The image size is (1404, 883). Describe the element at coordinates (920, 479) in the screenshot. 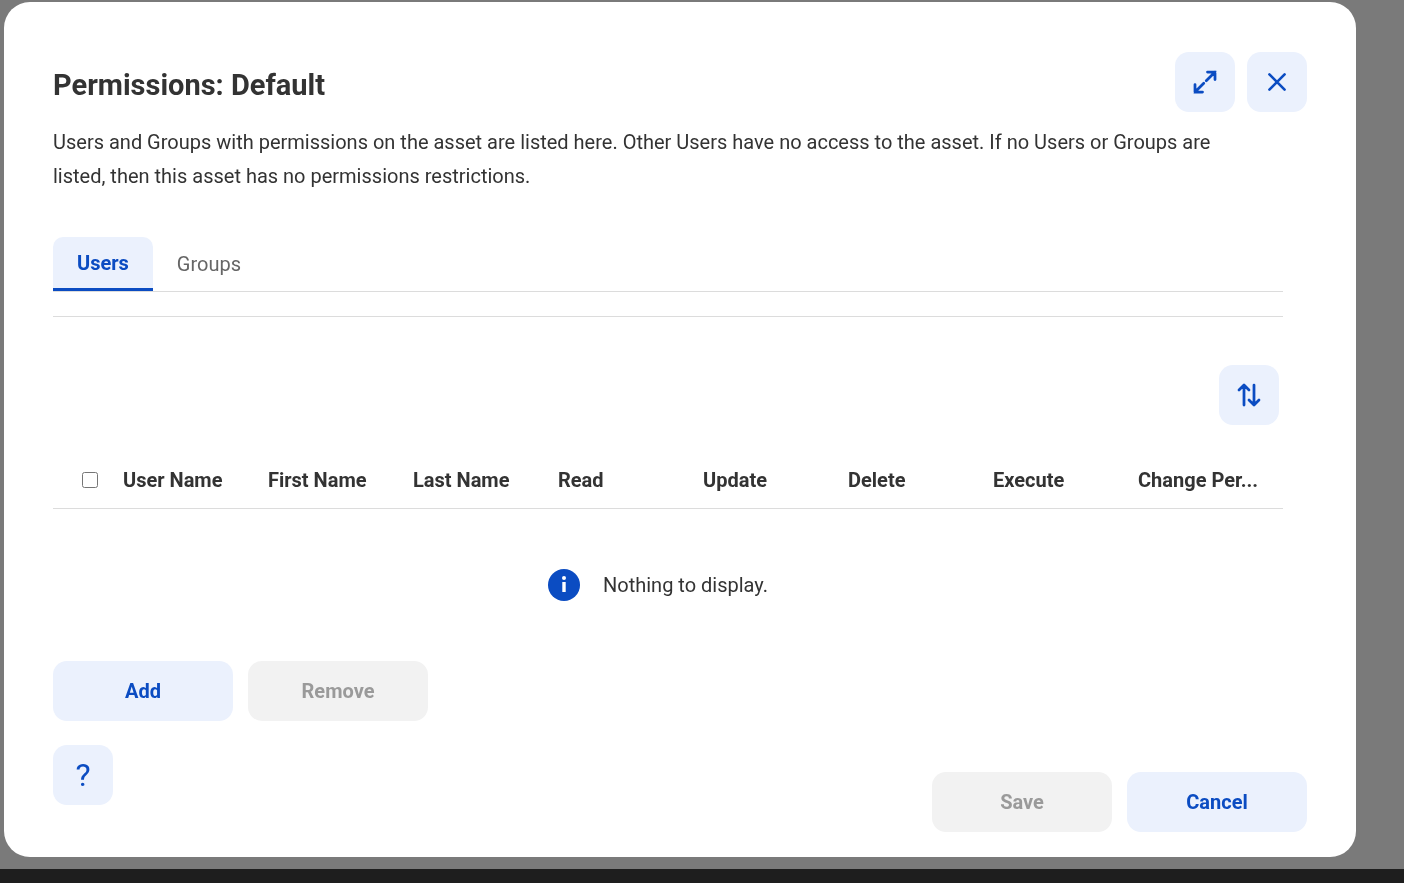

I see `column-header: Delete` at that location.